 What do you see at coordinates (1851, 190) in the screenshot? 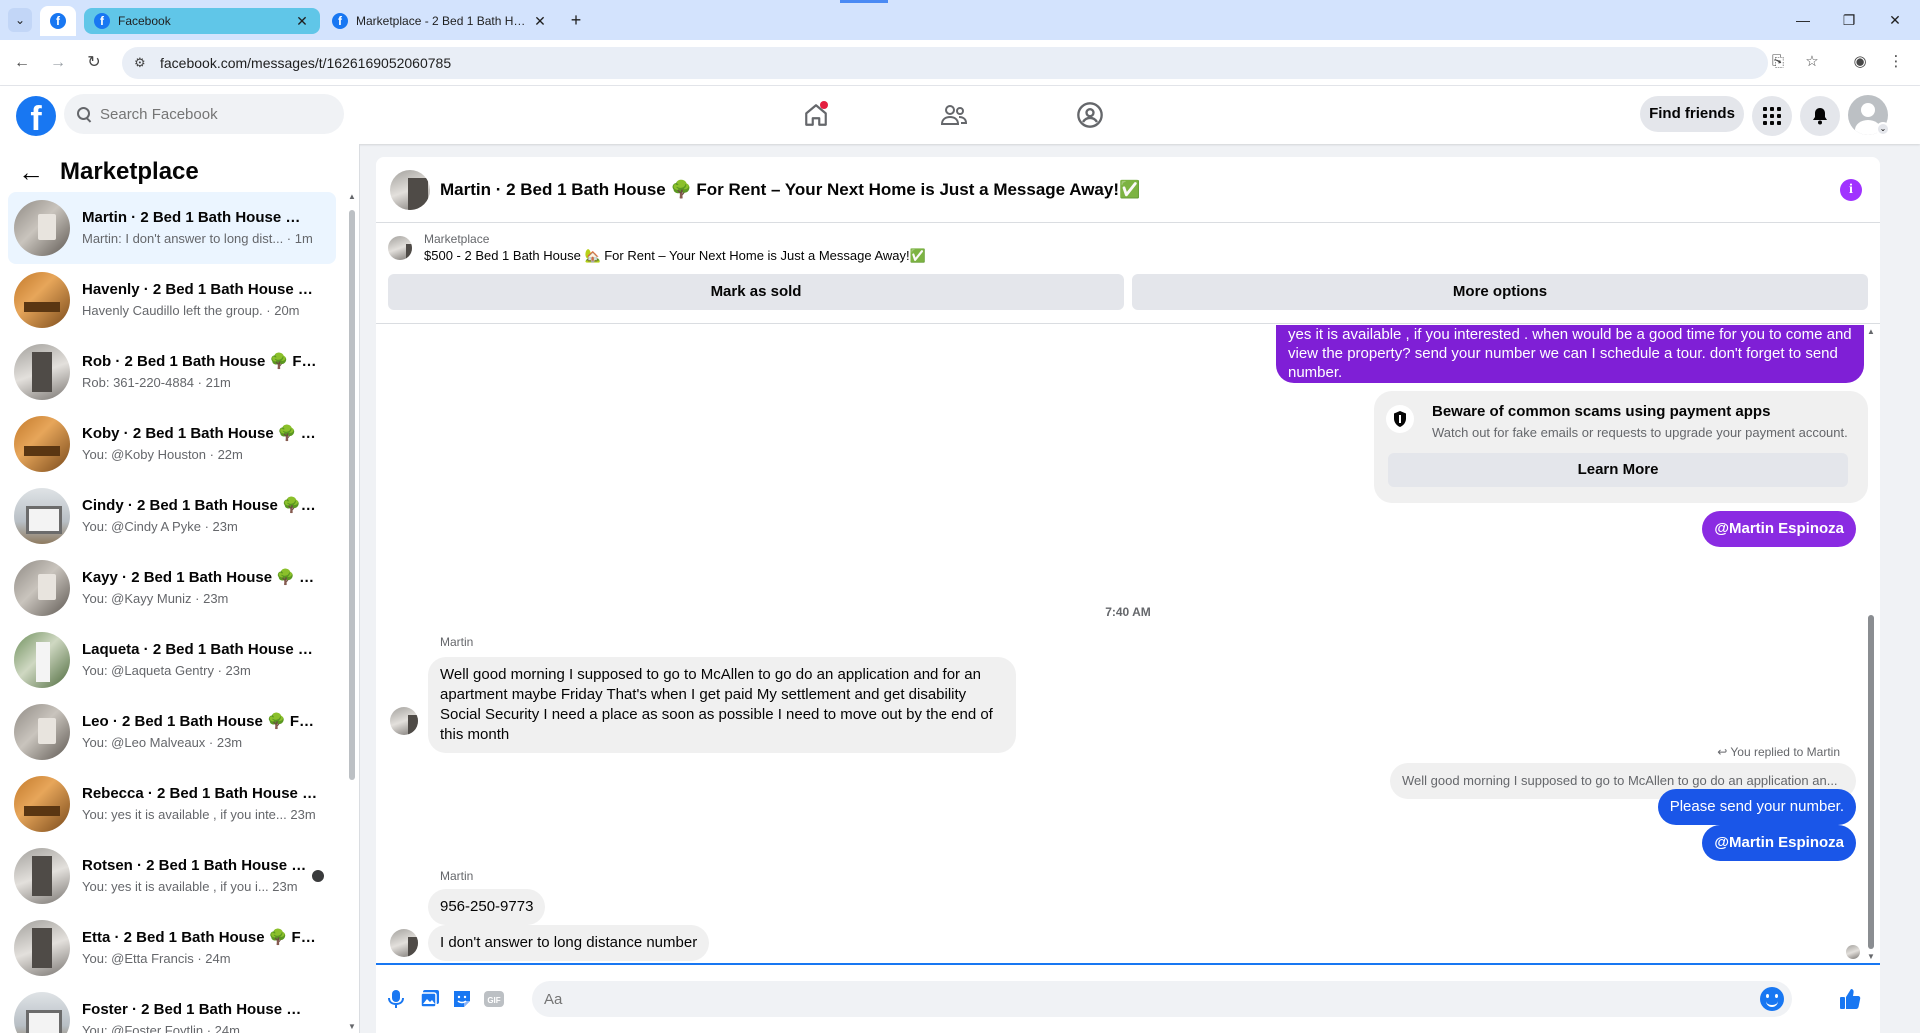
I see `info-icon: i` at bounding box center [1851, 190].